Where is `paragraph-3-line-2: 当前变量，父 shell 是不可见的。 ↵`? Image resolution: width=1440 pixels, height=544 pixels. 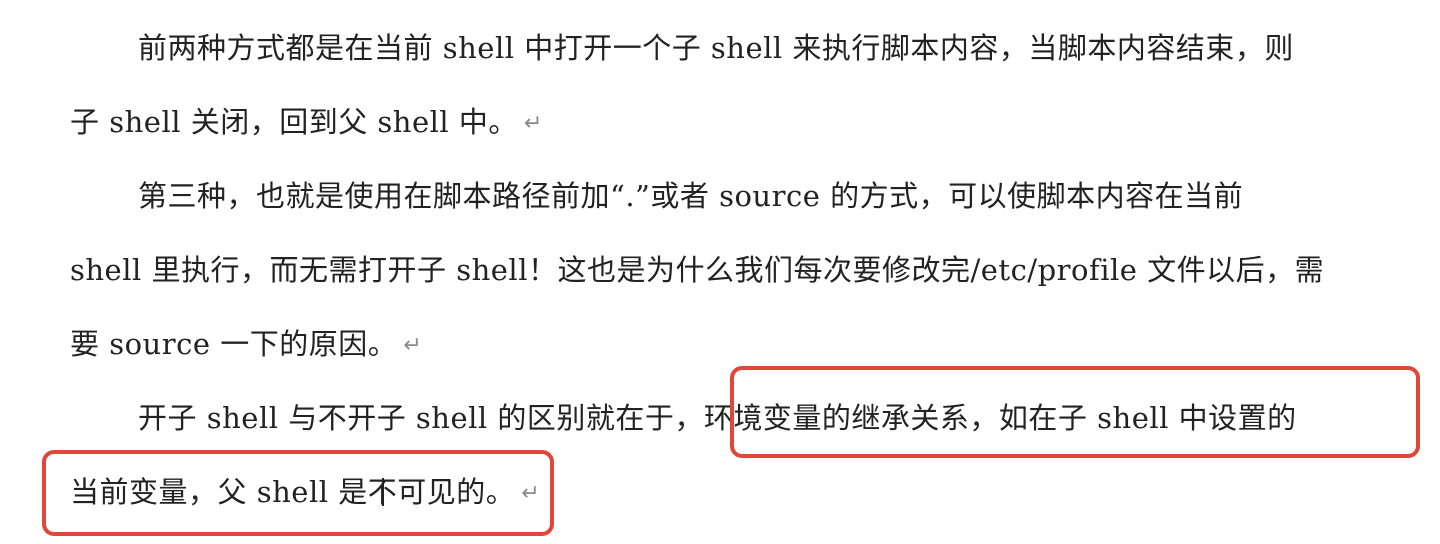
paragraph-3-line-2: 当前变量，父 shell 是不可见的。 ↵ is located at coordinates (305, 493).